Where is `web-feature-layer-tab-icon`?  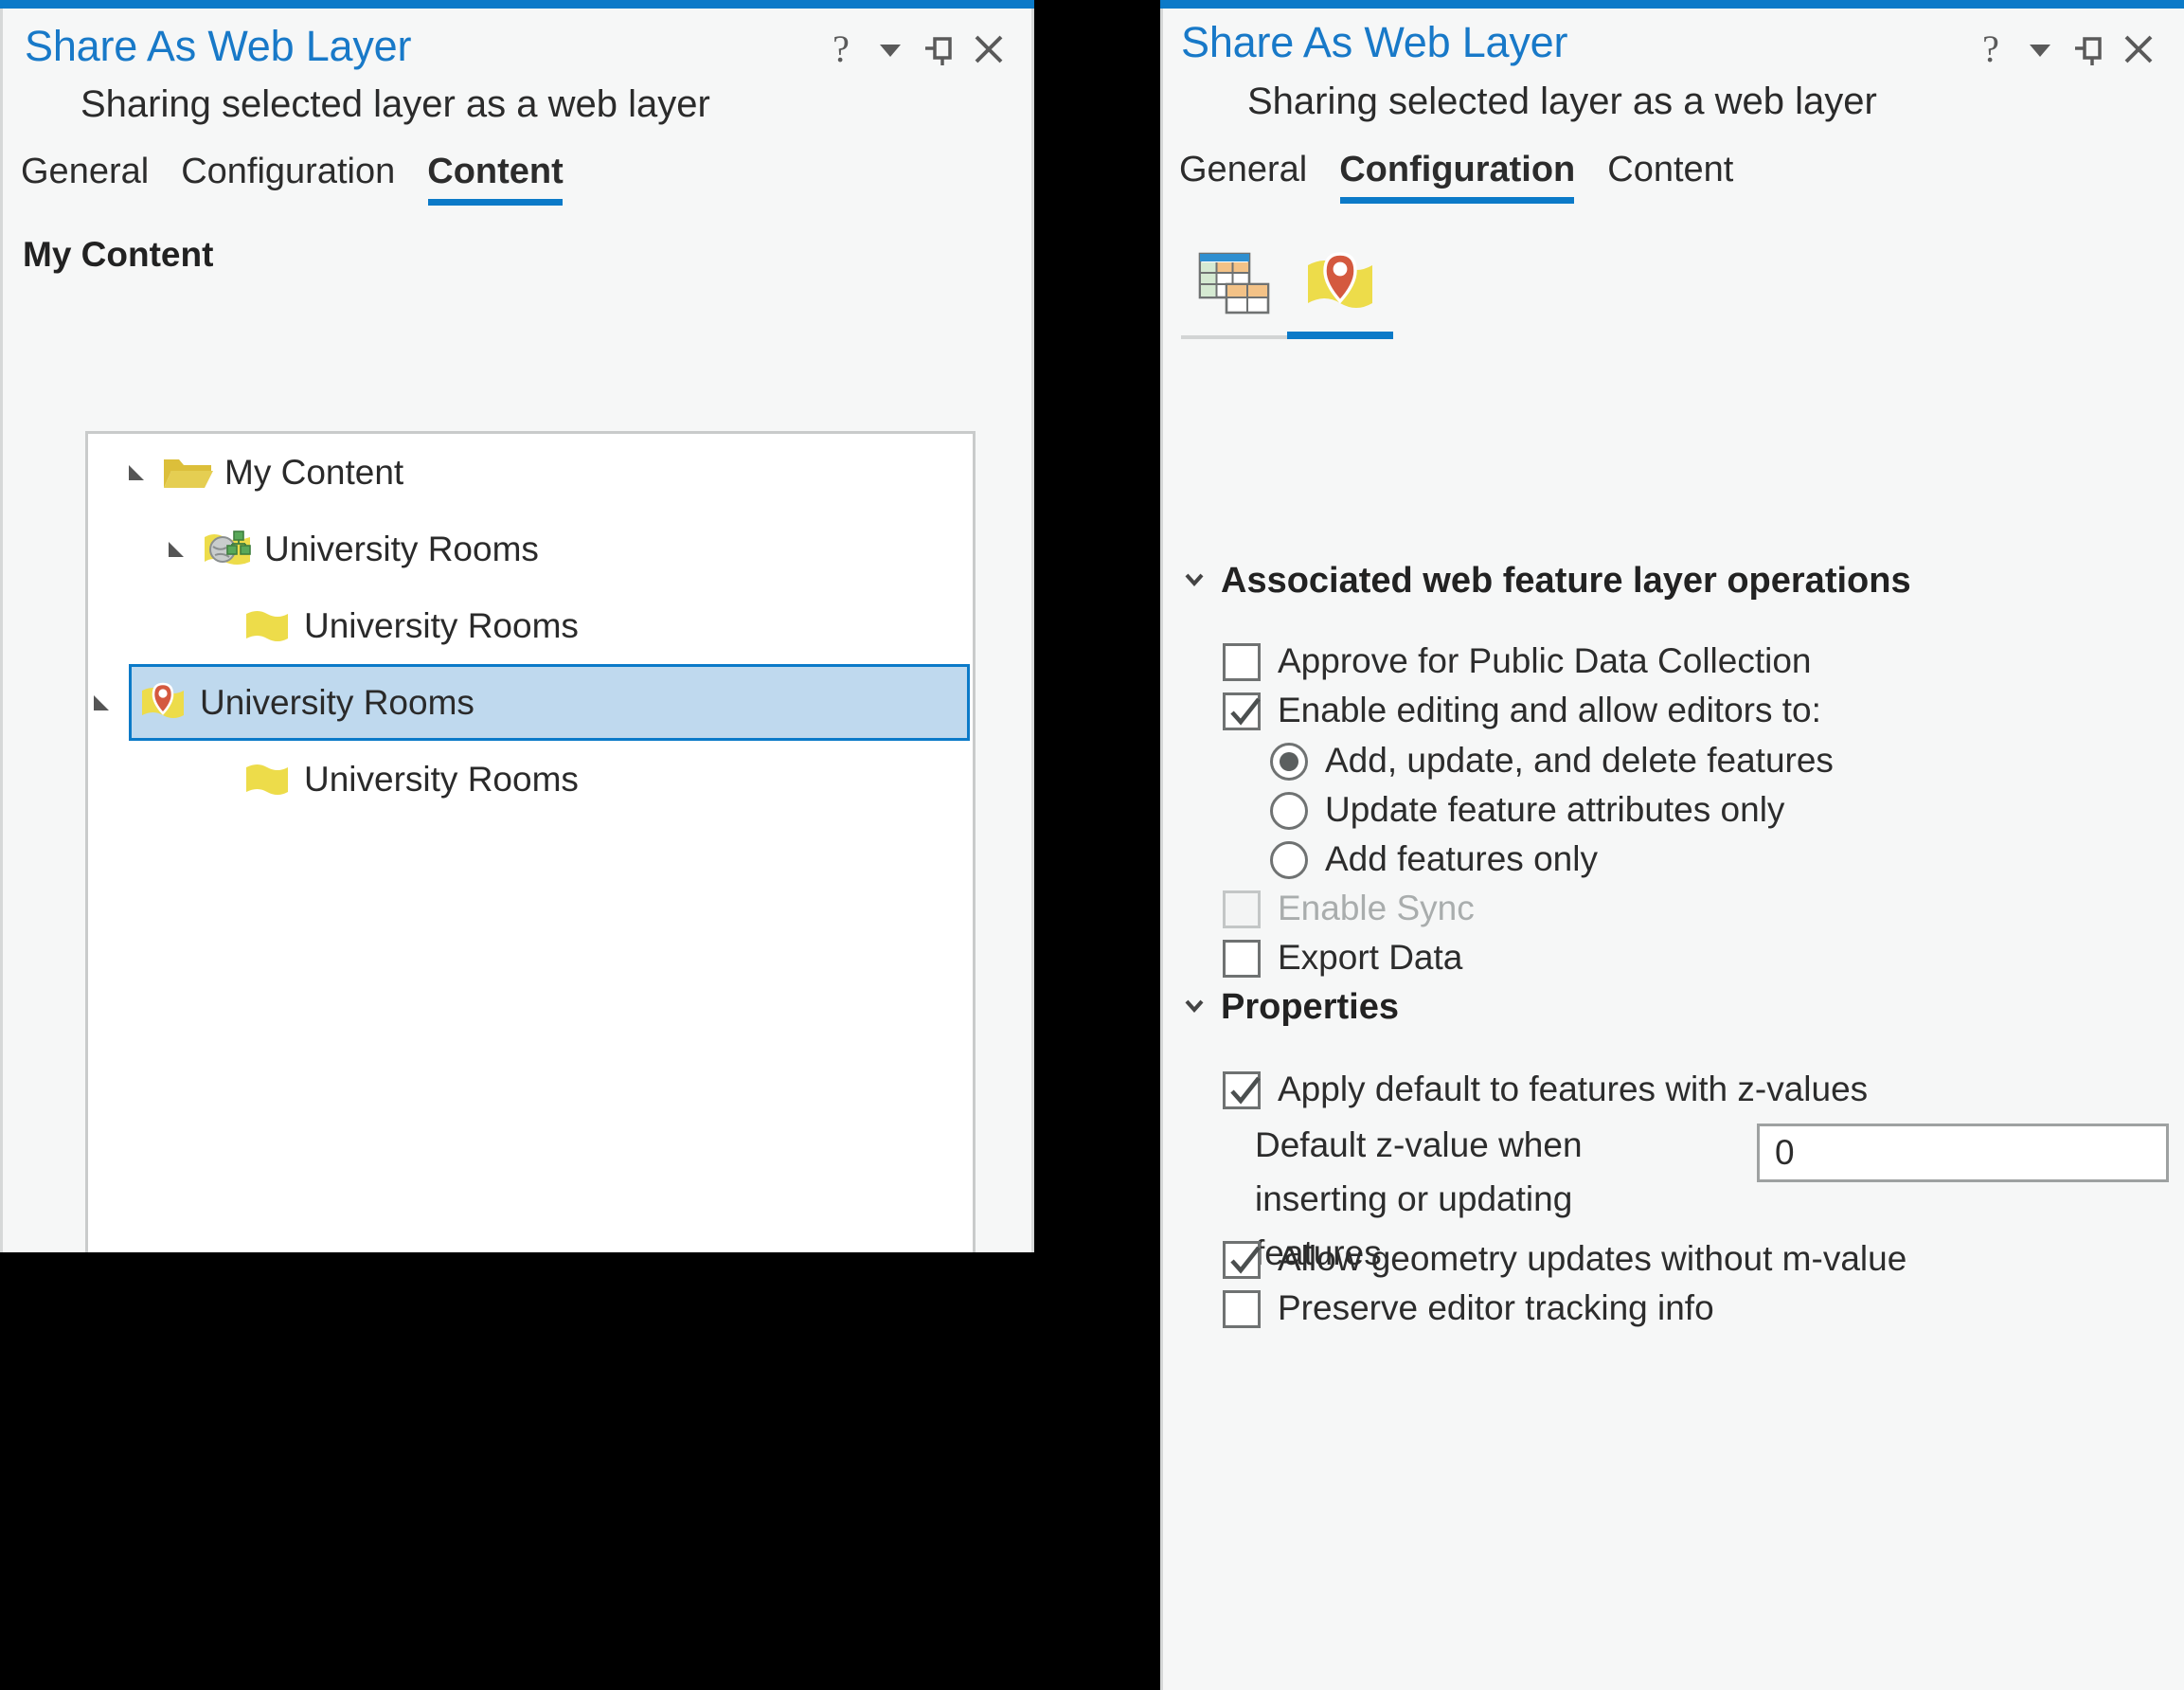
web-feature-layer-tab-icon is located at coordinates (1234, 283).